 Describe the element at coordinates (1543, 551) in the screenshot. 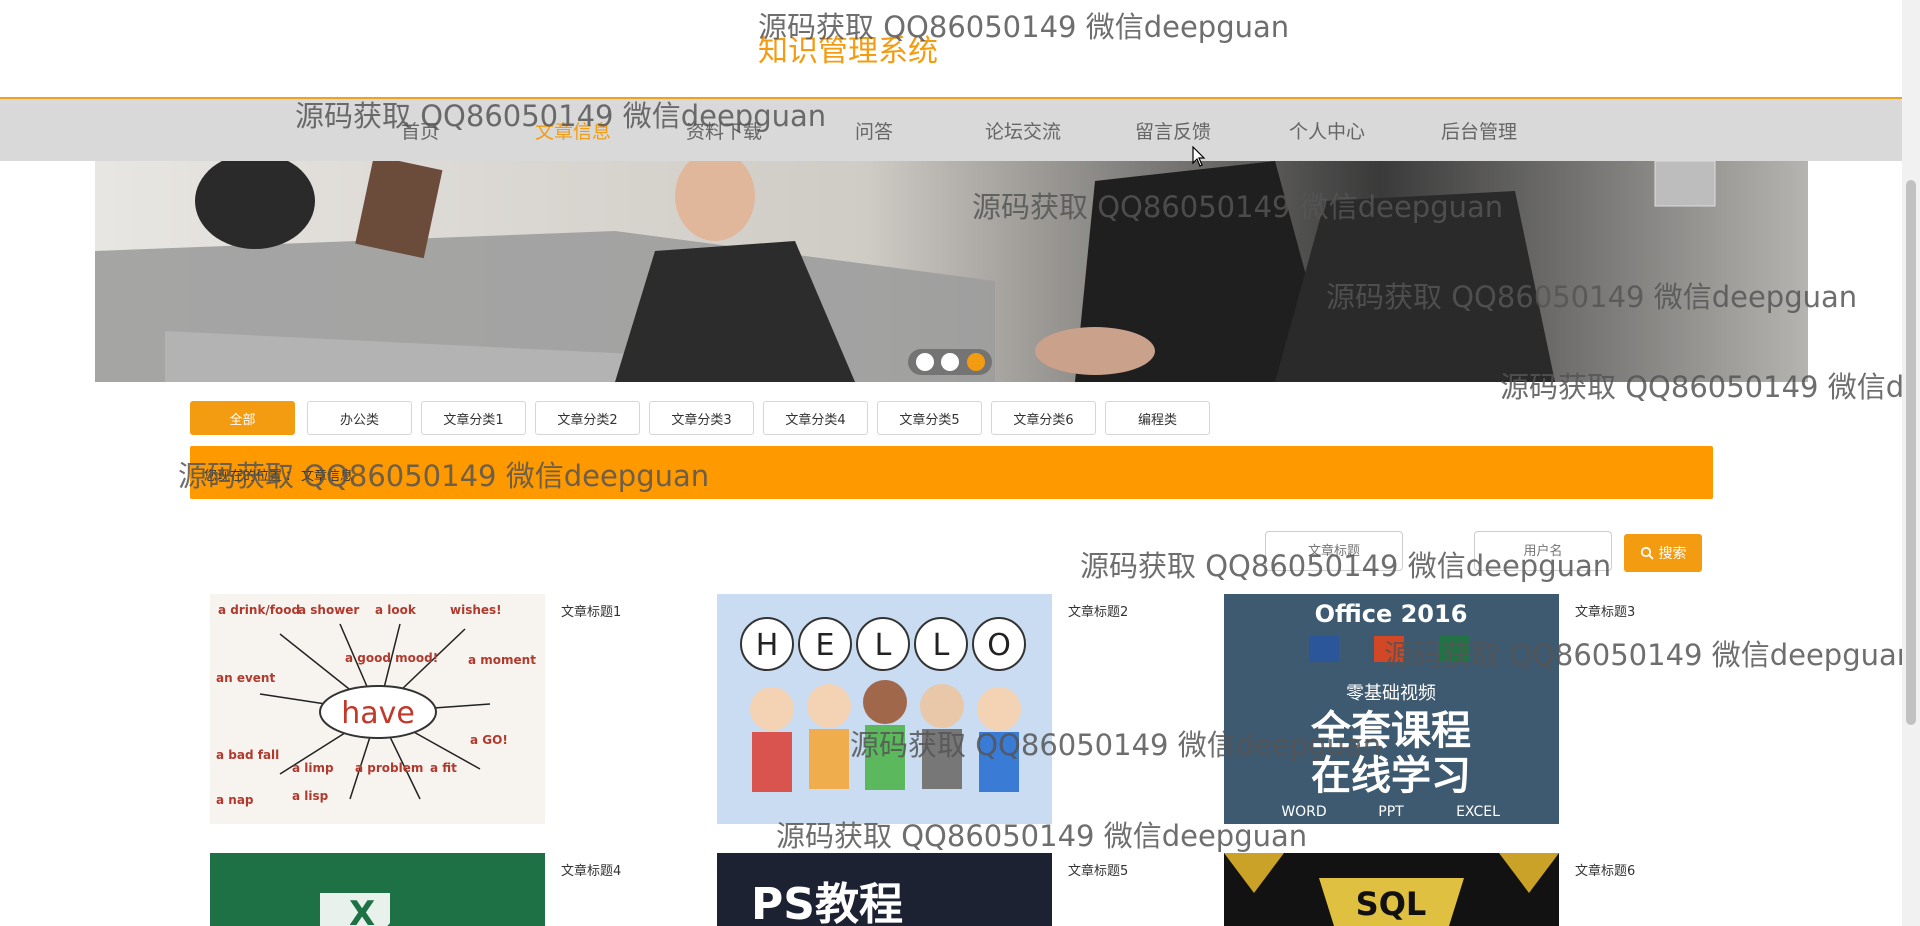

I see `search-username-input` at that location.